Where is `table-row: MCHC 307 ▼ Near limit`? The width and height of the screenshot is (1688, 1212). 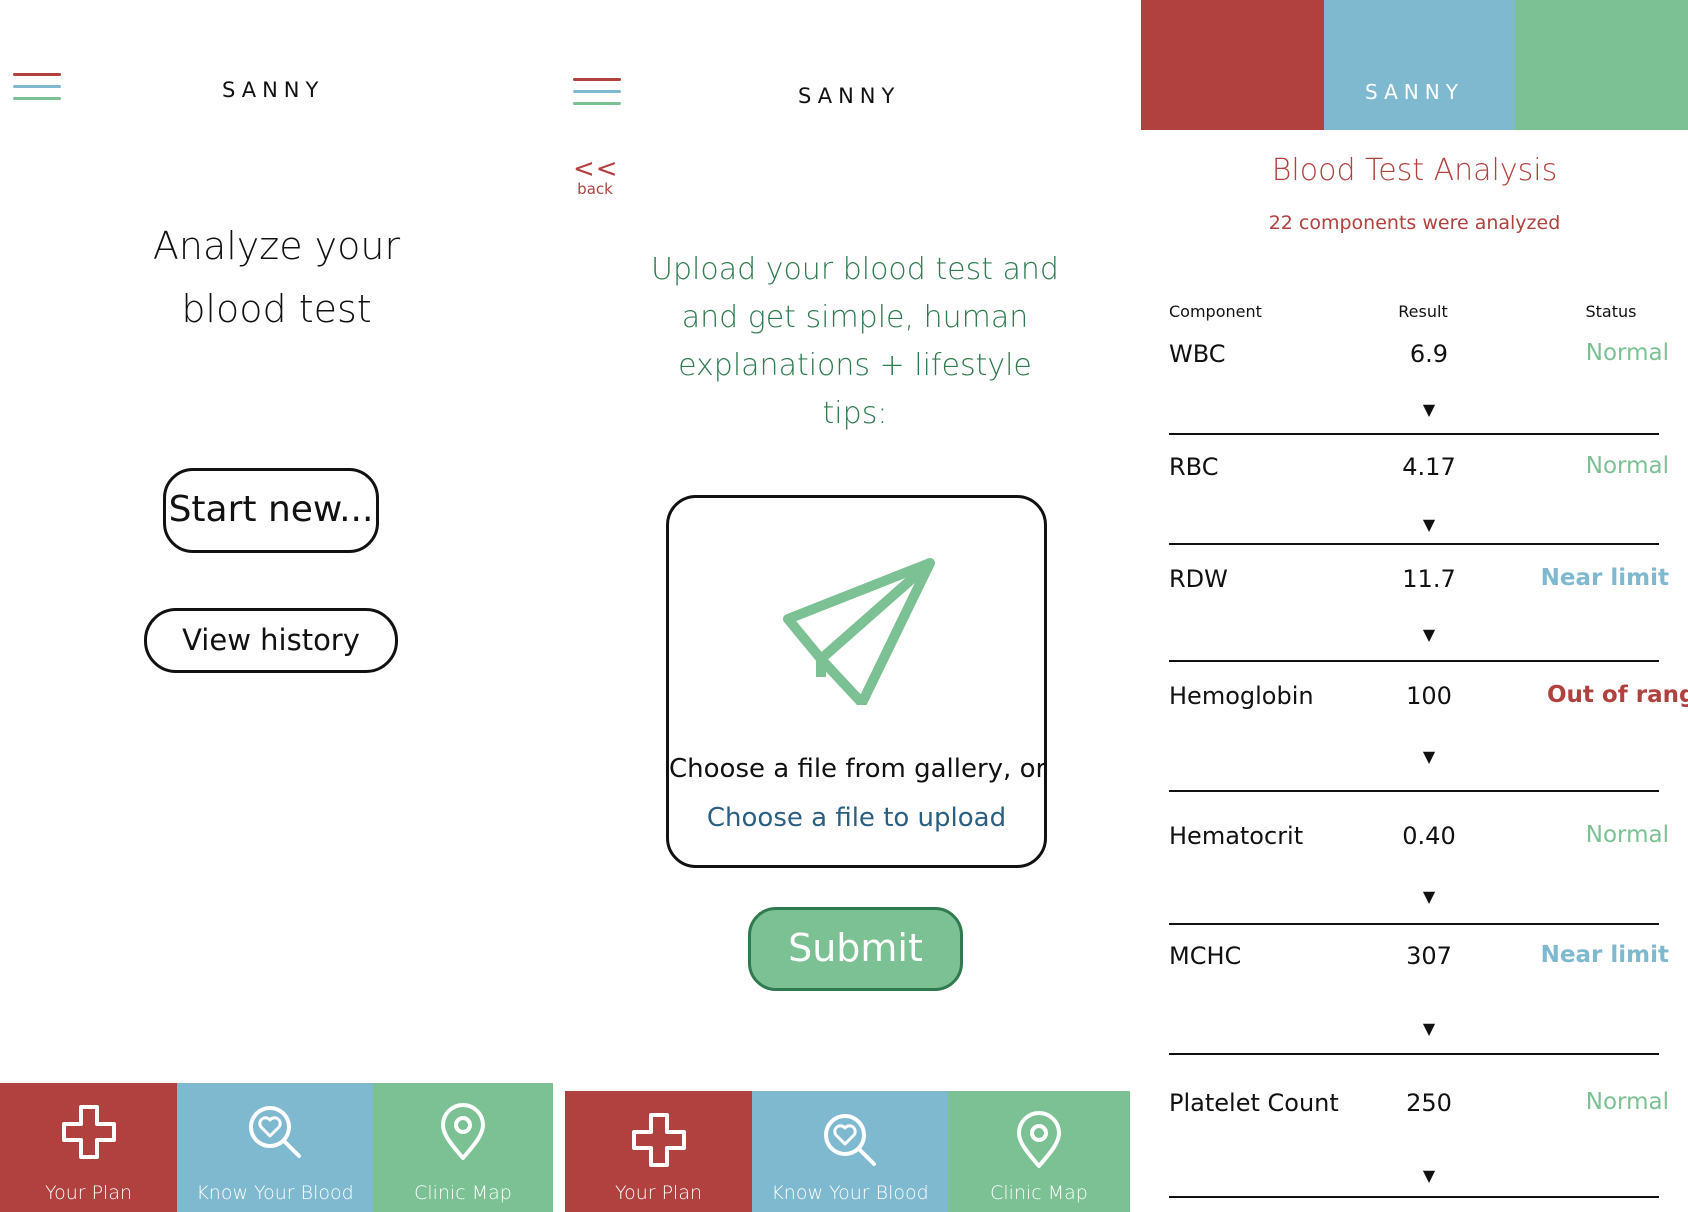 table-row: MCHC 307 ▼ Near limit is located at coordinates (1419, 998).